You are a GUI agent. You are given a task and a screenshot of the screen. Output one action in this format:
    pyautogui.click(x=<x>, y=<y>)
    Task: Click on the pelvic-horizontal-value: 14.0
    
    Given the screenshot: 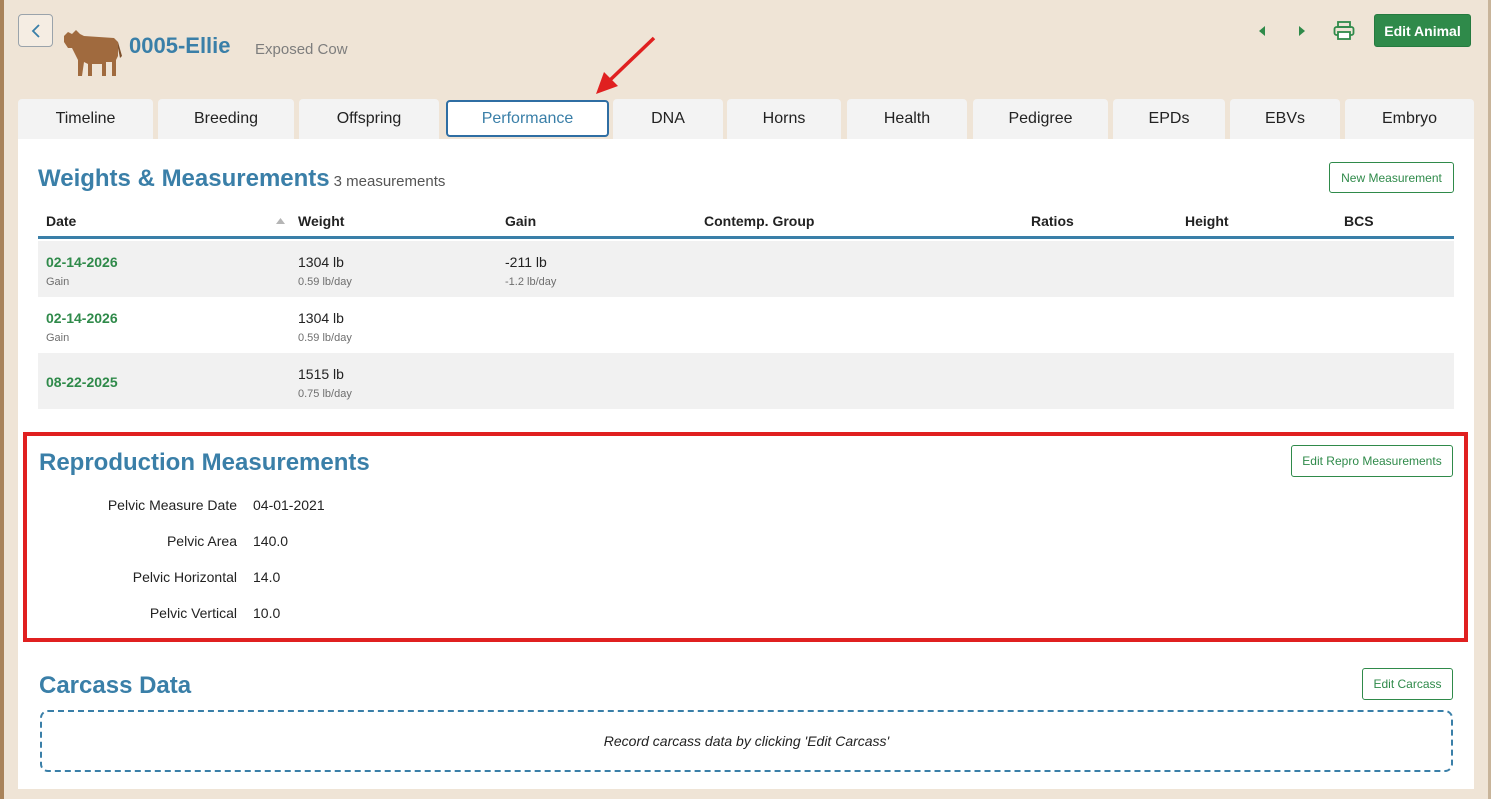 What is the action you would take?
    pyautogui.click(x=267, y=577)
    